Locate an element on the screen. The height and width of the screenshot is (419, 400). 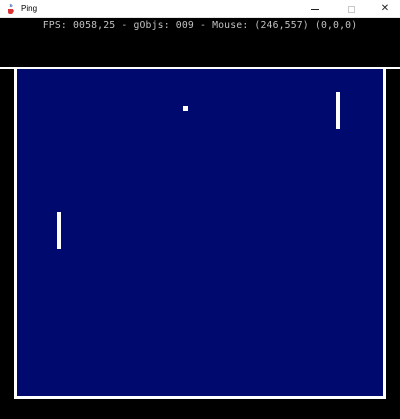
right-paddle is located at coordinates (338, 110).